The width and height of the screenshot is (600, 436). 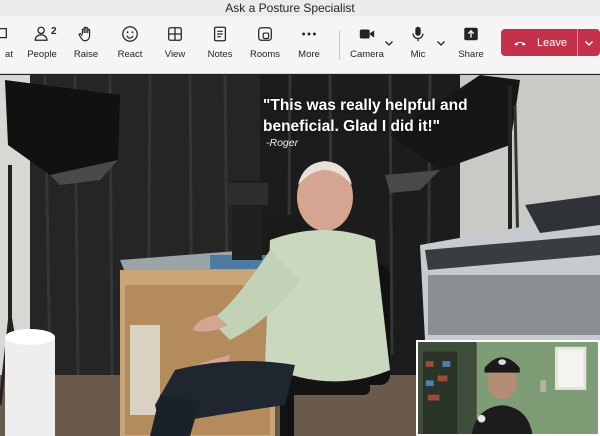 What do you see at coordinates (367, 46) in the screenshot?
I see `camera-button: Camera` at bounding box center [367, 46].